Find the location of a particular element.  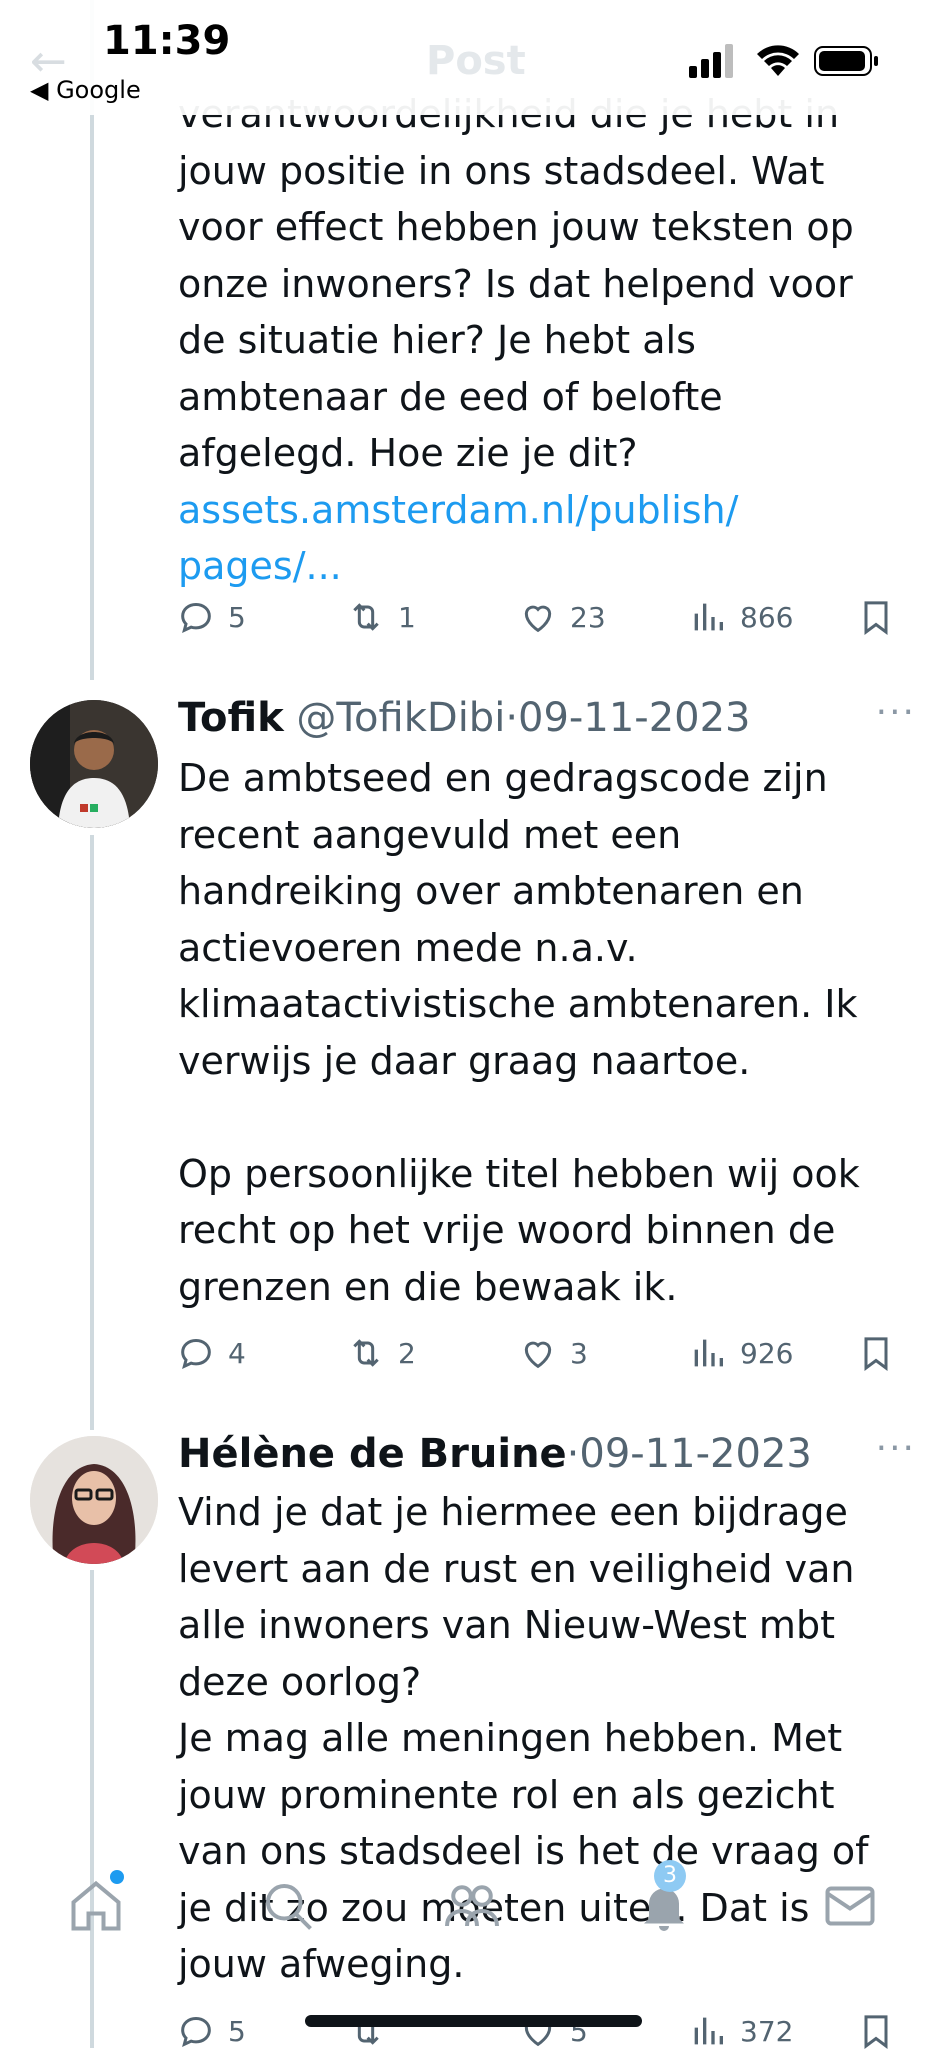

views-button: 866 is located at coordinates (740, 617).